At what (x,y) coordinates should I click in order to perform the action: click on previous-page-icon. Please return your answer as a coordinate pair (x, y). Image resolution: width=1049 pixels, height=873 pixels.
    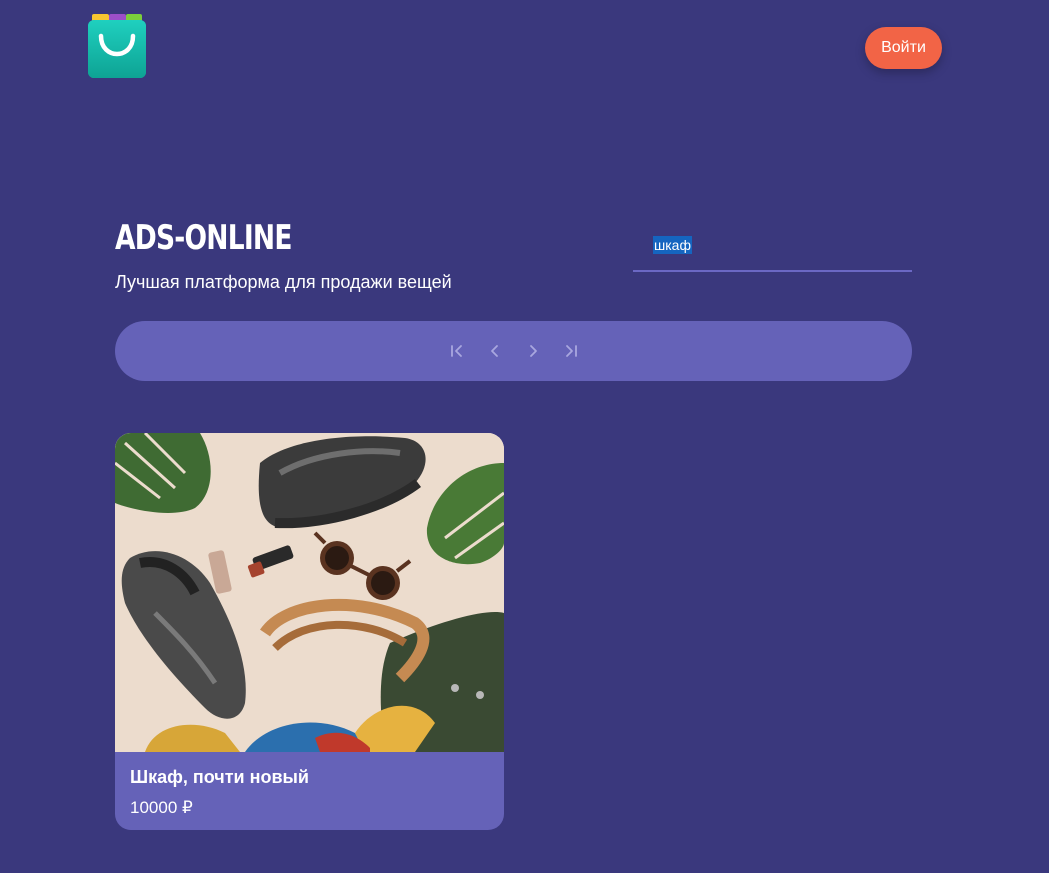
    Looking at the image, I should click on (495, 351).